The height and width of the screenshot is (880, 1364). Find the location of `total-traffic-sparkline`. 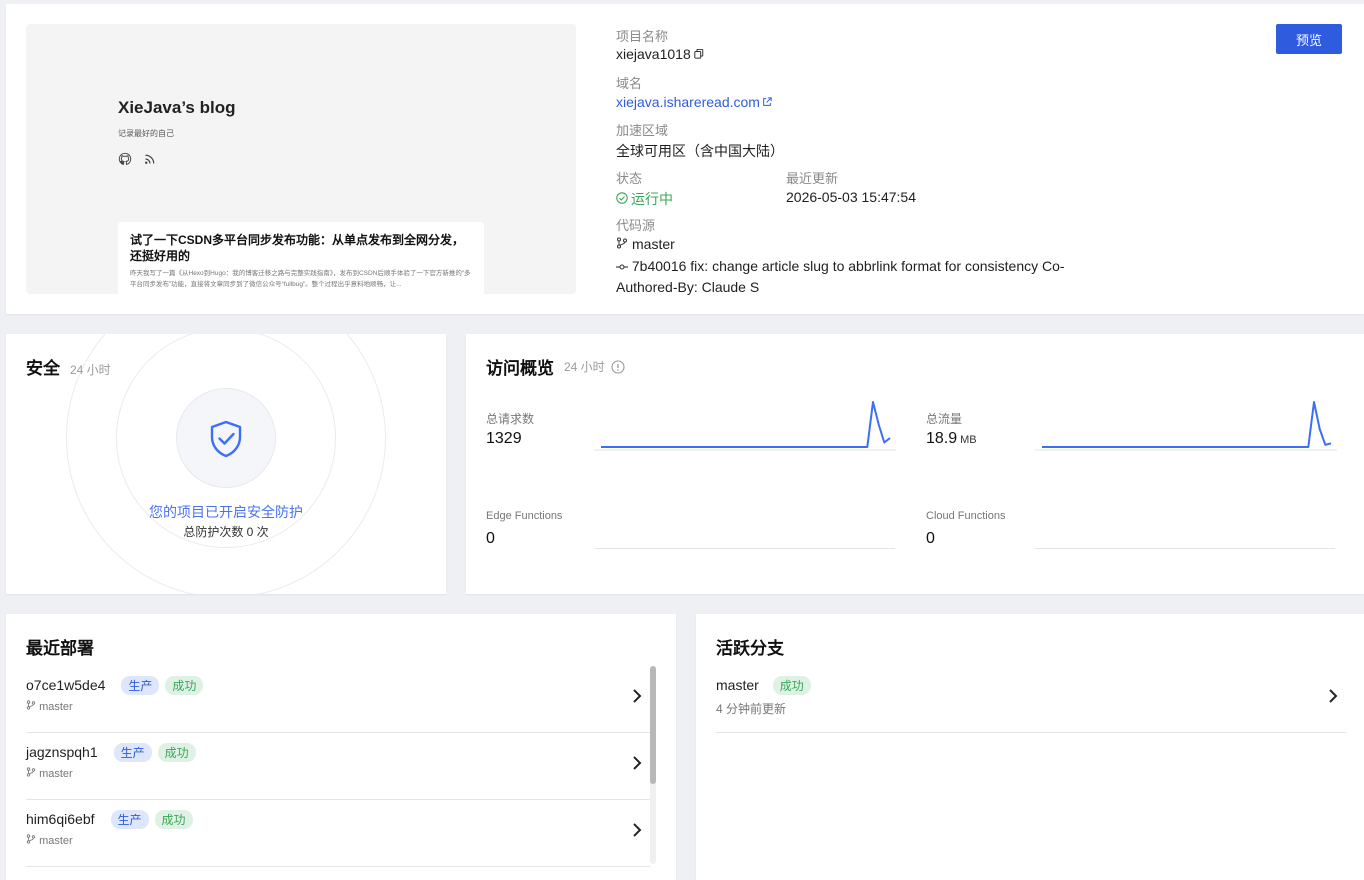

total-traffic-sparkline is located at coordinates (1186, 426).